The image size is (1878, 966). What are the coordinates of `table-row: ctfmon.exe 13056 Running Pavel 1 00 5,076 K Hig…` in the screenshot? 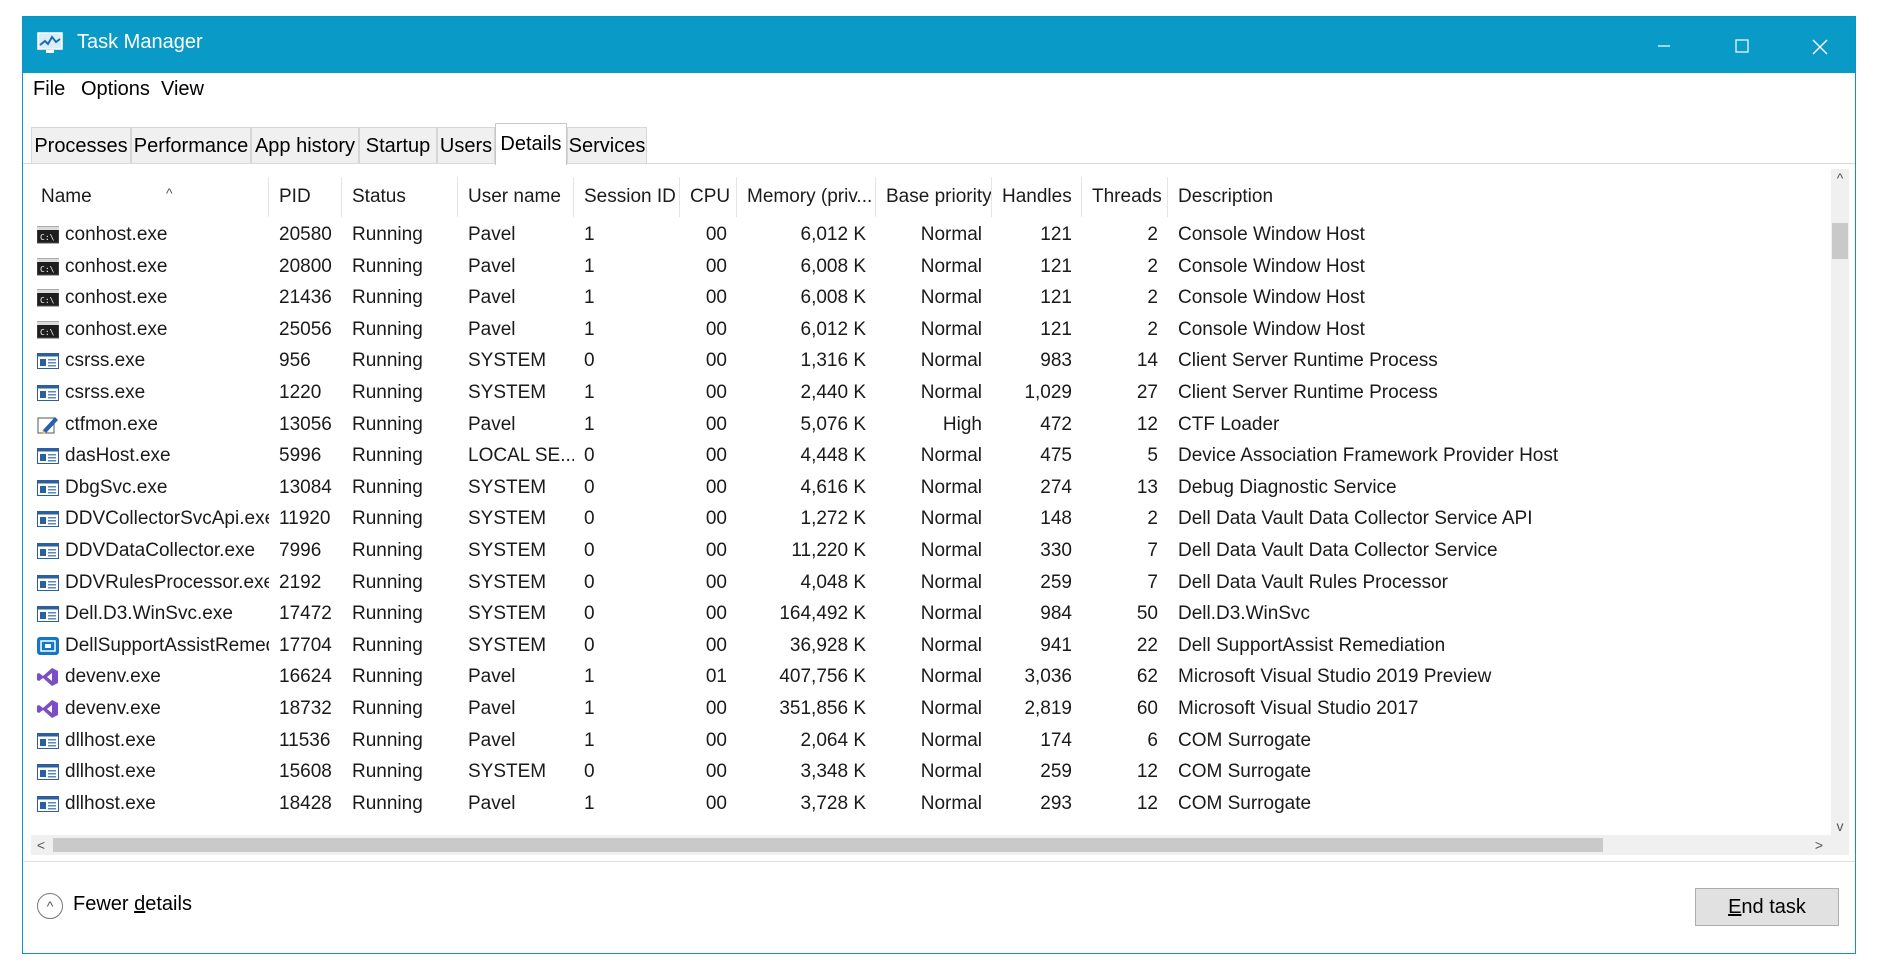 It's located at (931, 424).